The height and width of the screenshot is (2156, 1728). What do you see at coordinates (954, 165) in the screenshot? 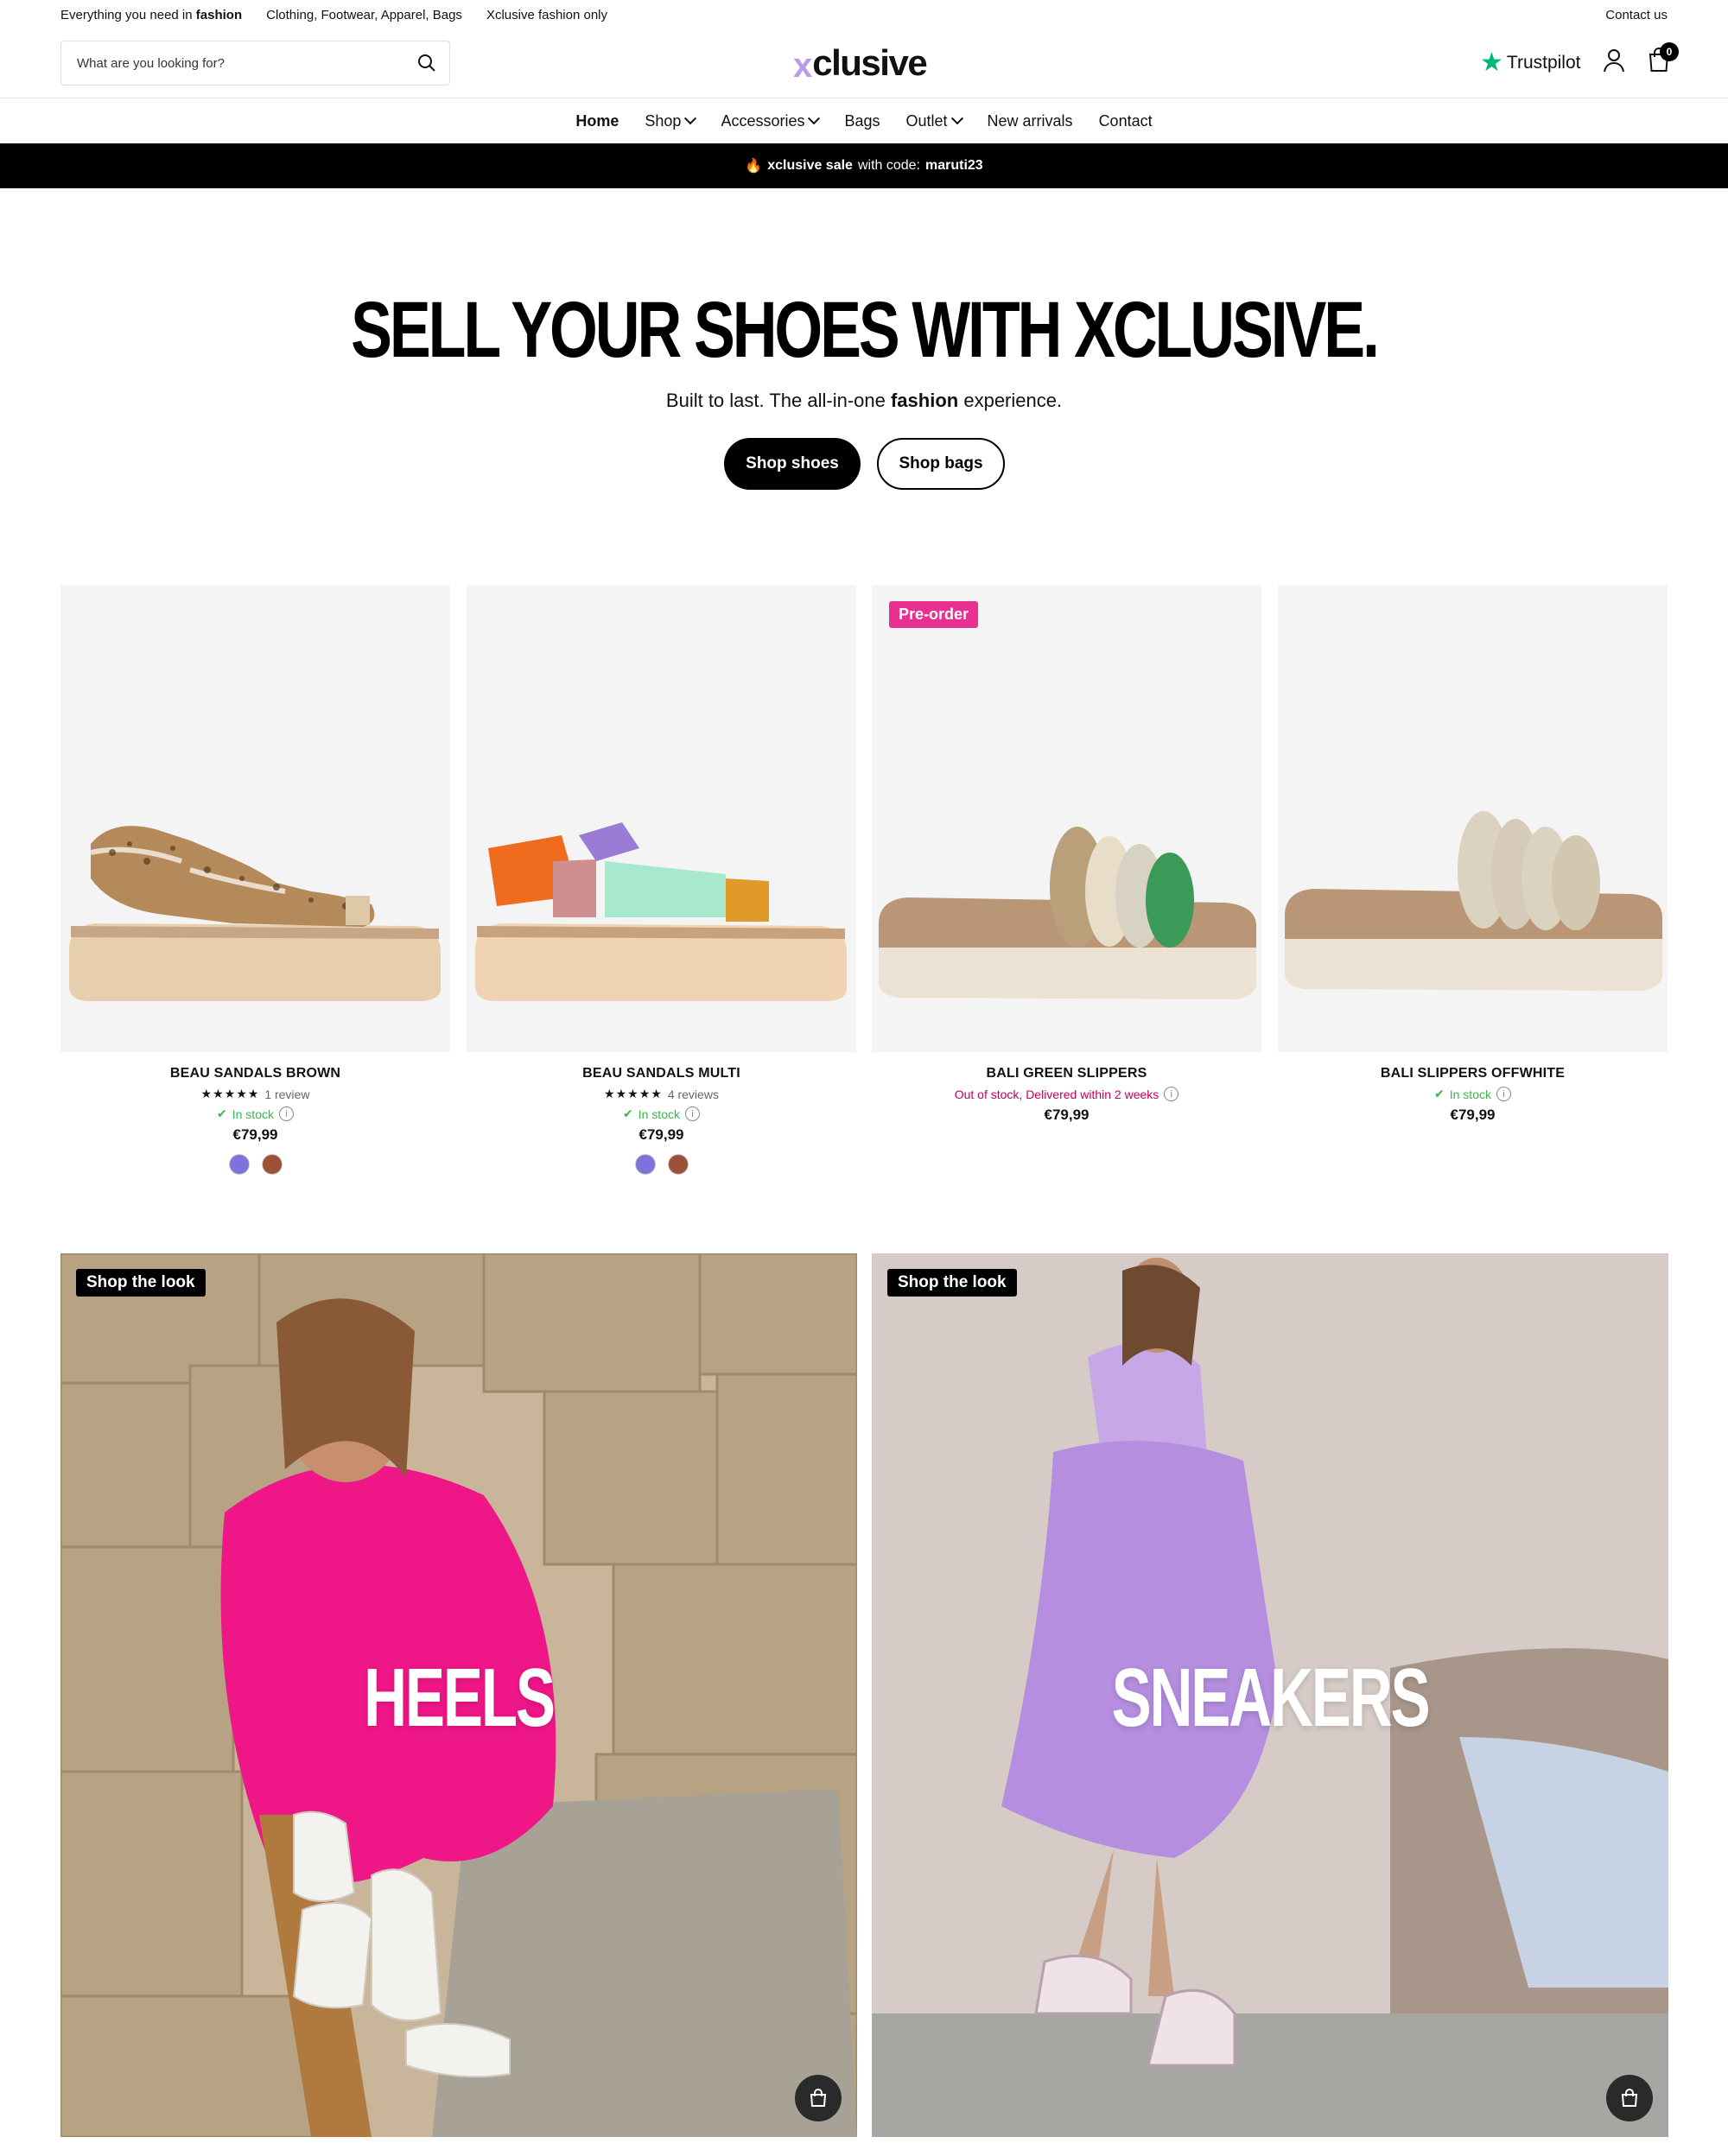
I see `promo-code: maruti23` at bounding box center [954, 165].